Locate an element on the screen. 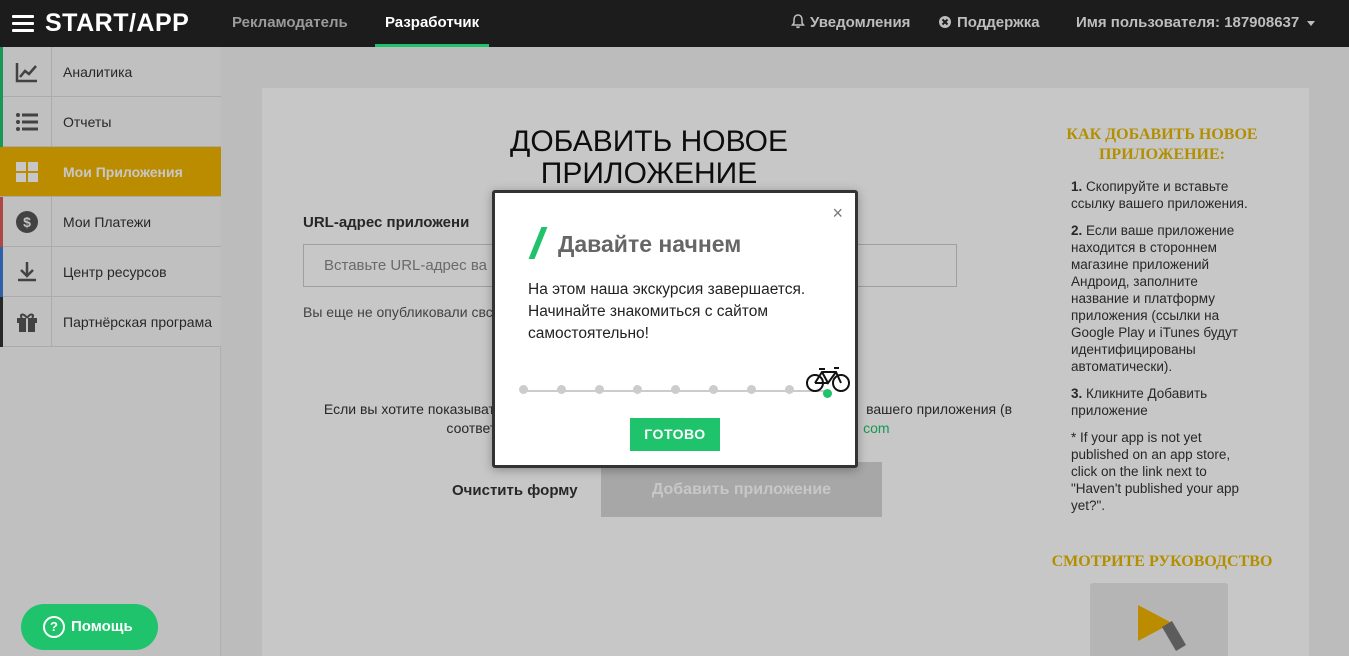  close-icon: × is located at coordinates (837, 213).